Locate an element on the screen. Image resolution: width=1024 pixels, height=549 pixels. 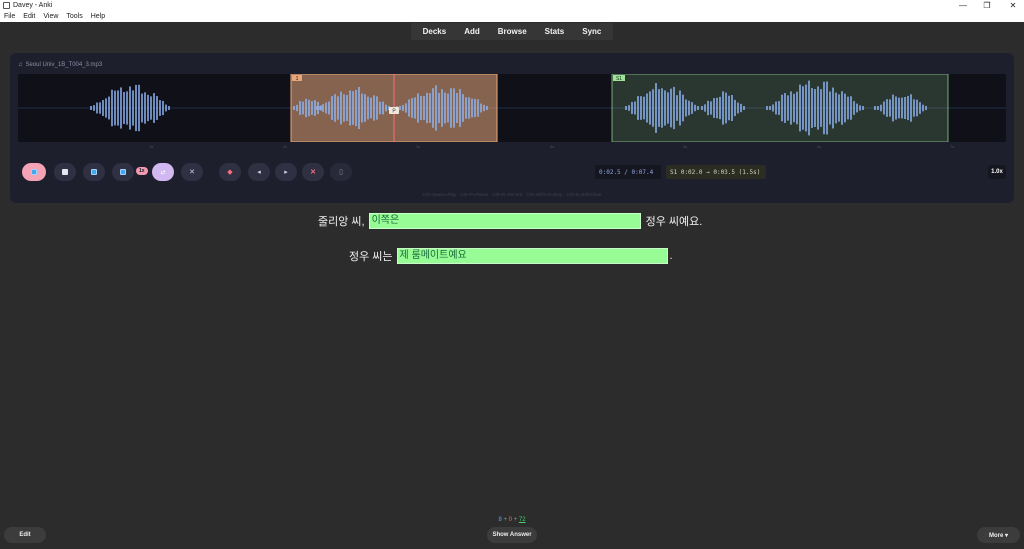
pause-button: ▯ is located at coordinates (341, 172).